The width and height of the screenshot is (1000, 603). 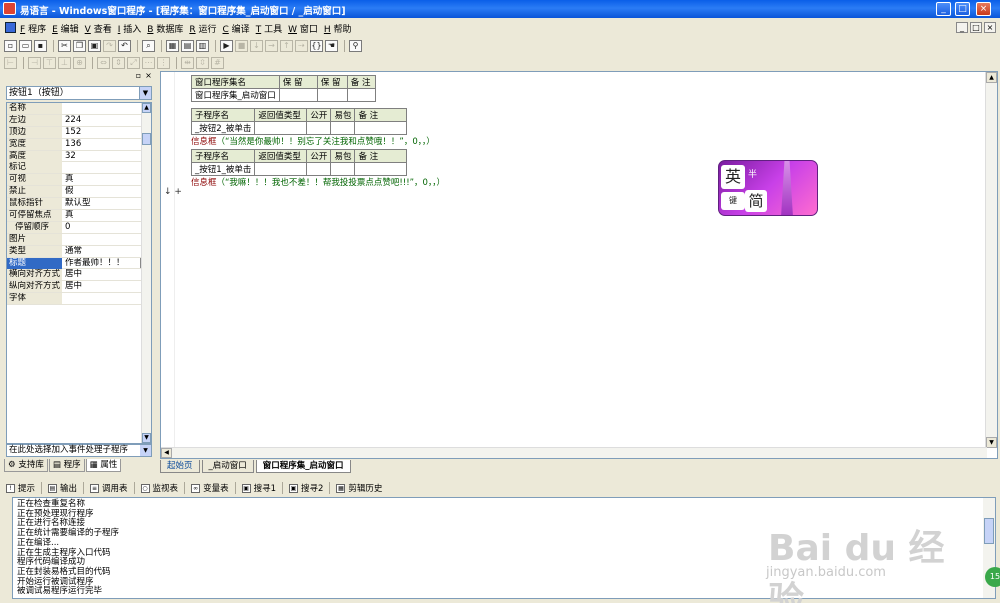 What do you see at coordinates (79, 299) in the screenshot?
I see `property-row: 字体` at bounding box center [79, 299].